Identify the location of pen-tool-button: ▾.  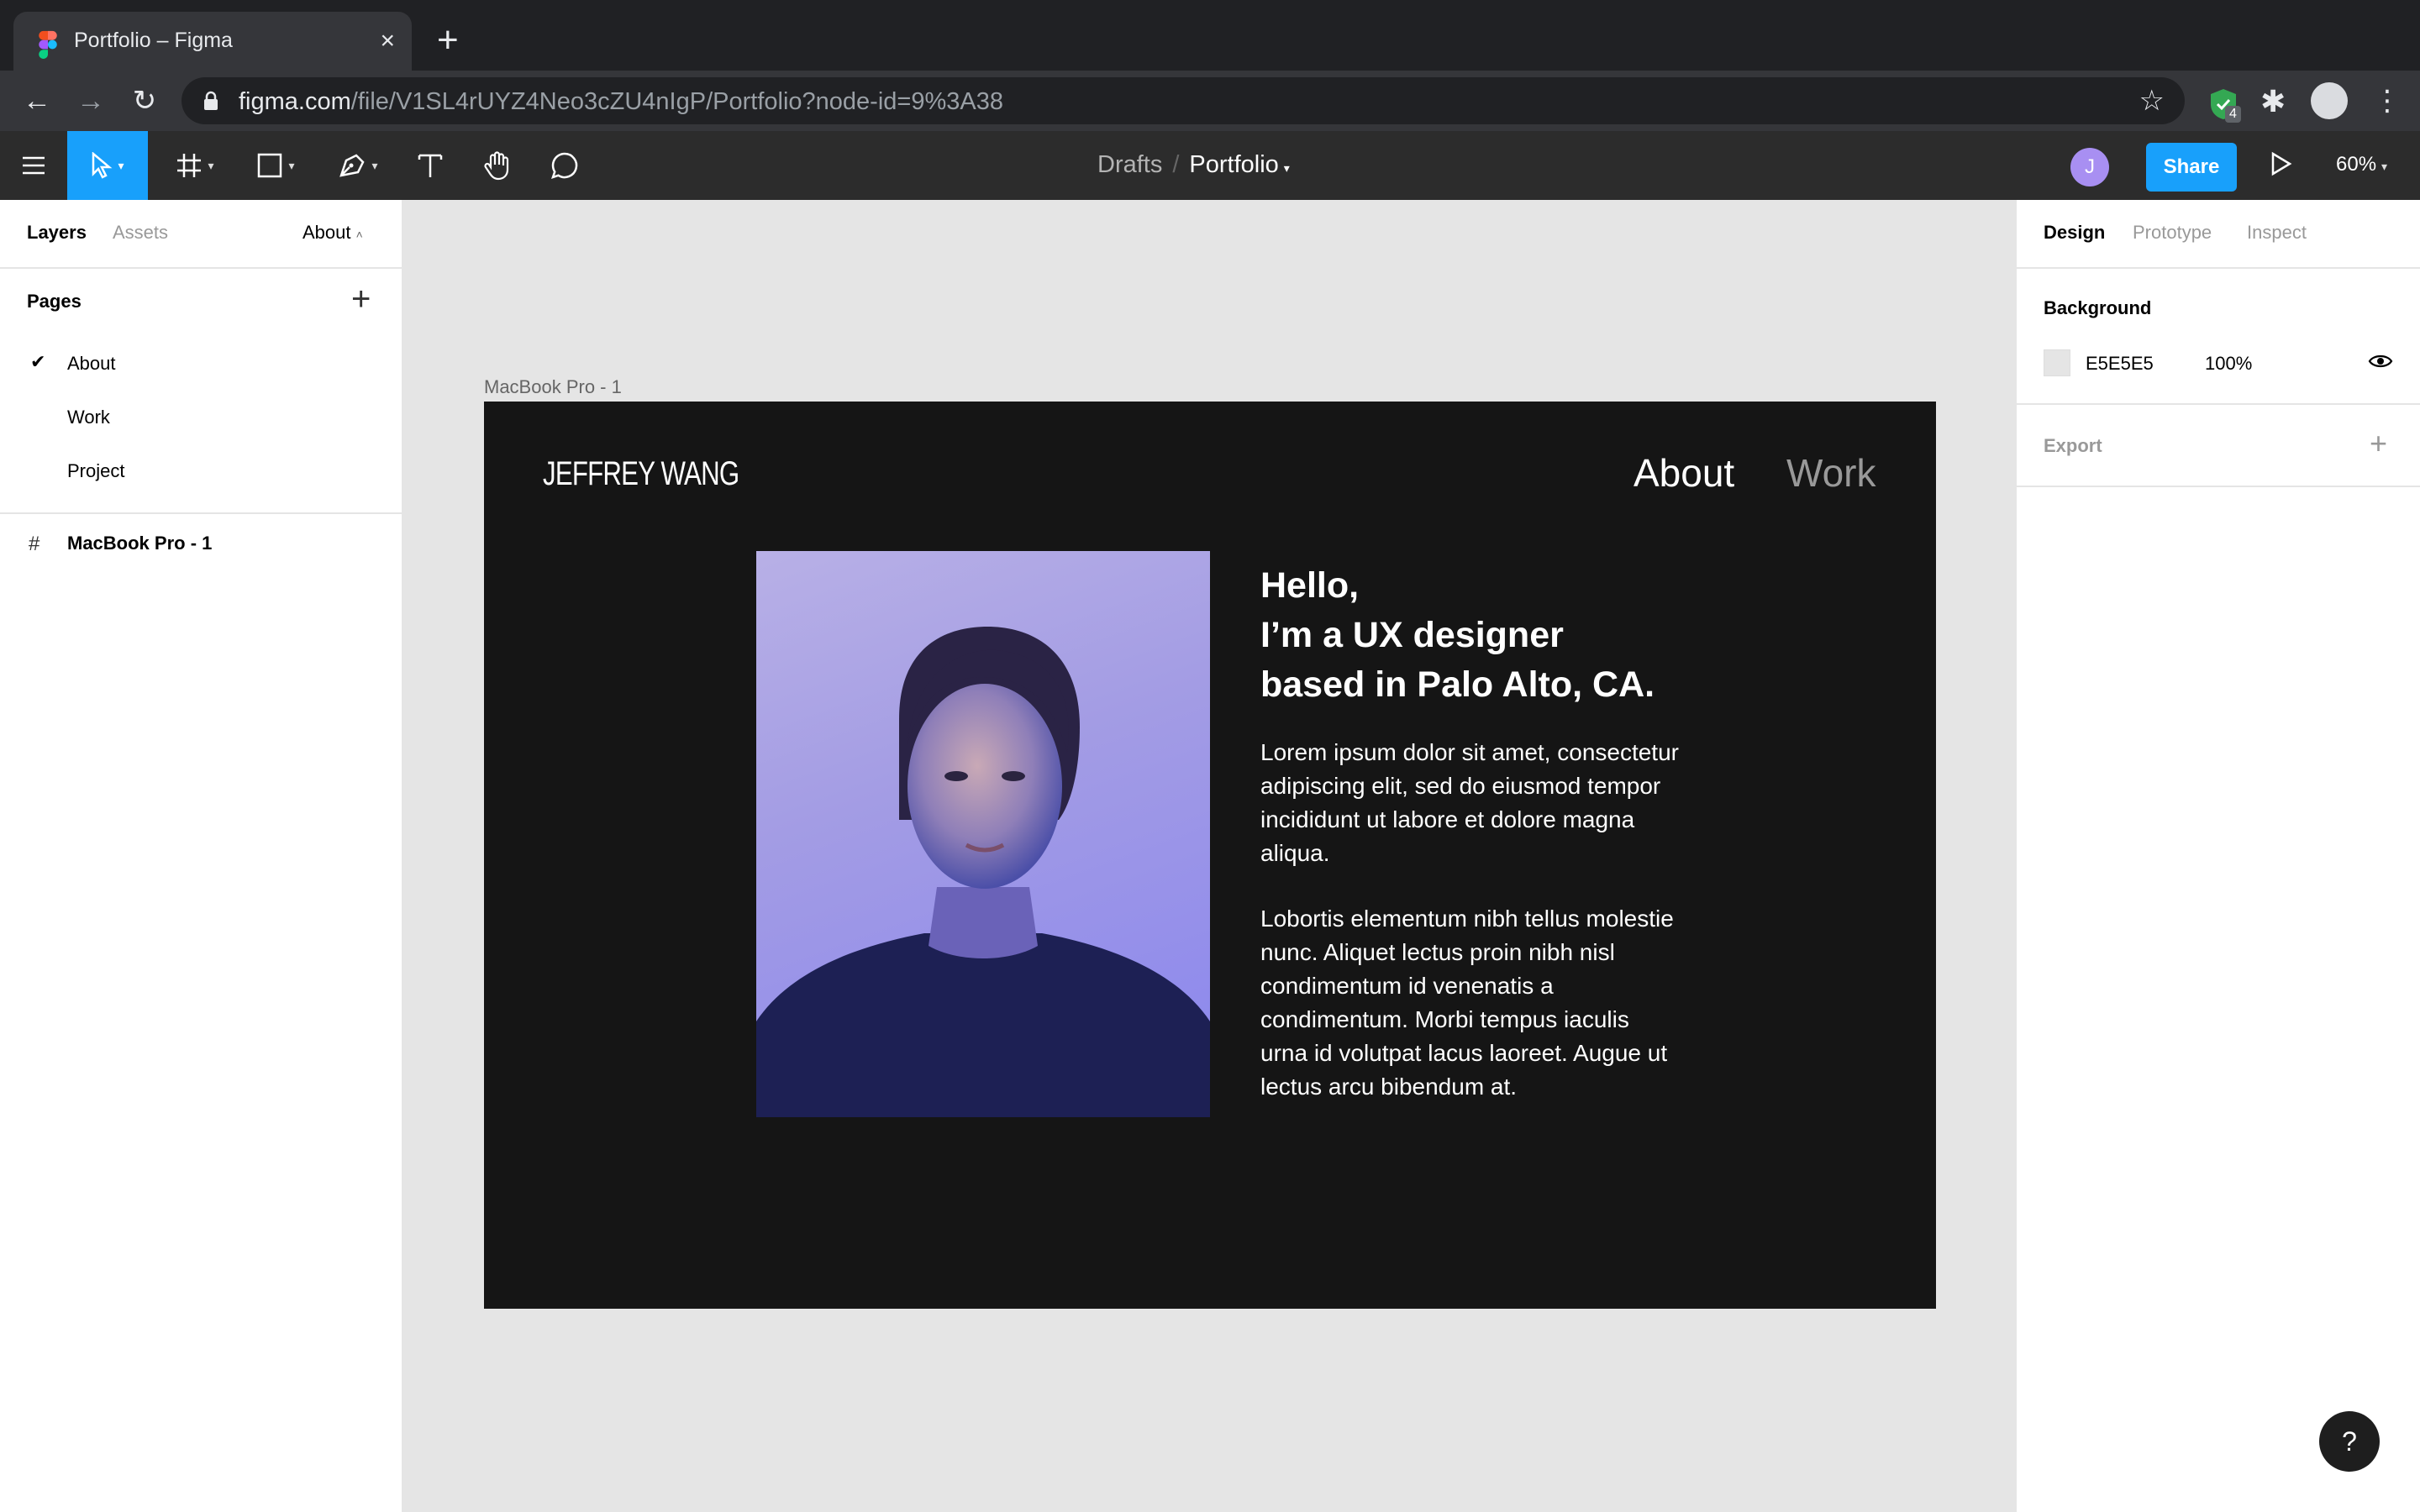
(358, 165).